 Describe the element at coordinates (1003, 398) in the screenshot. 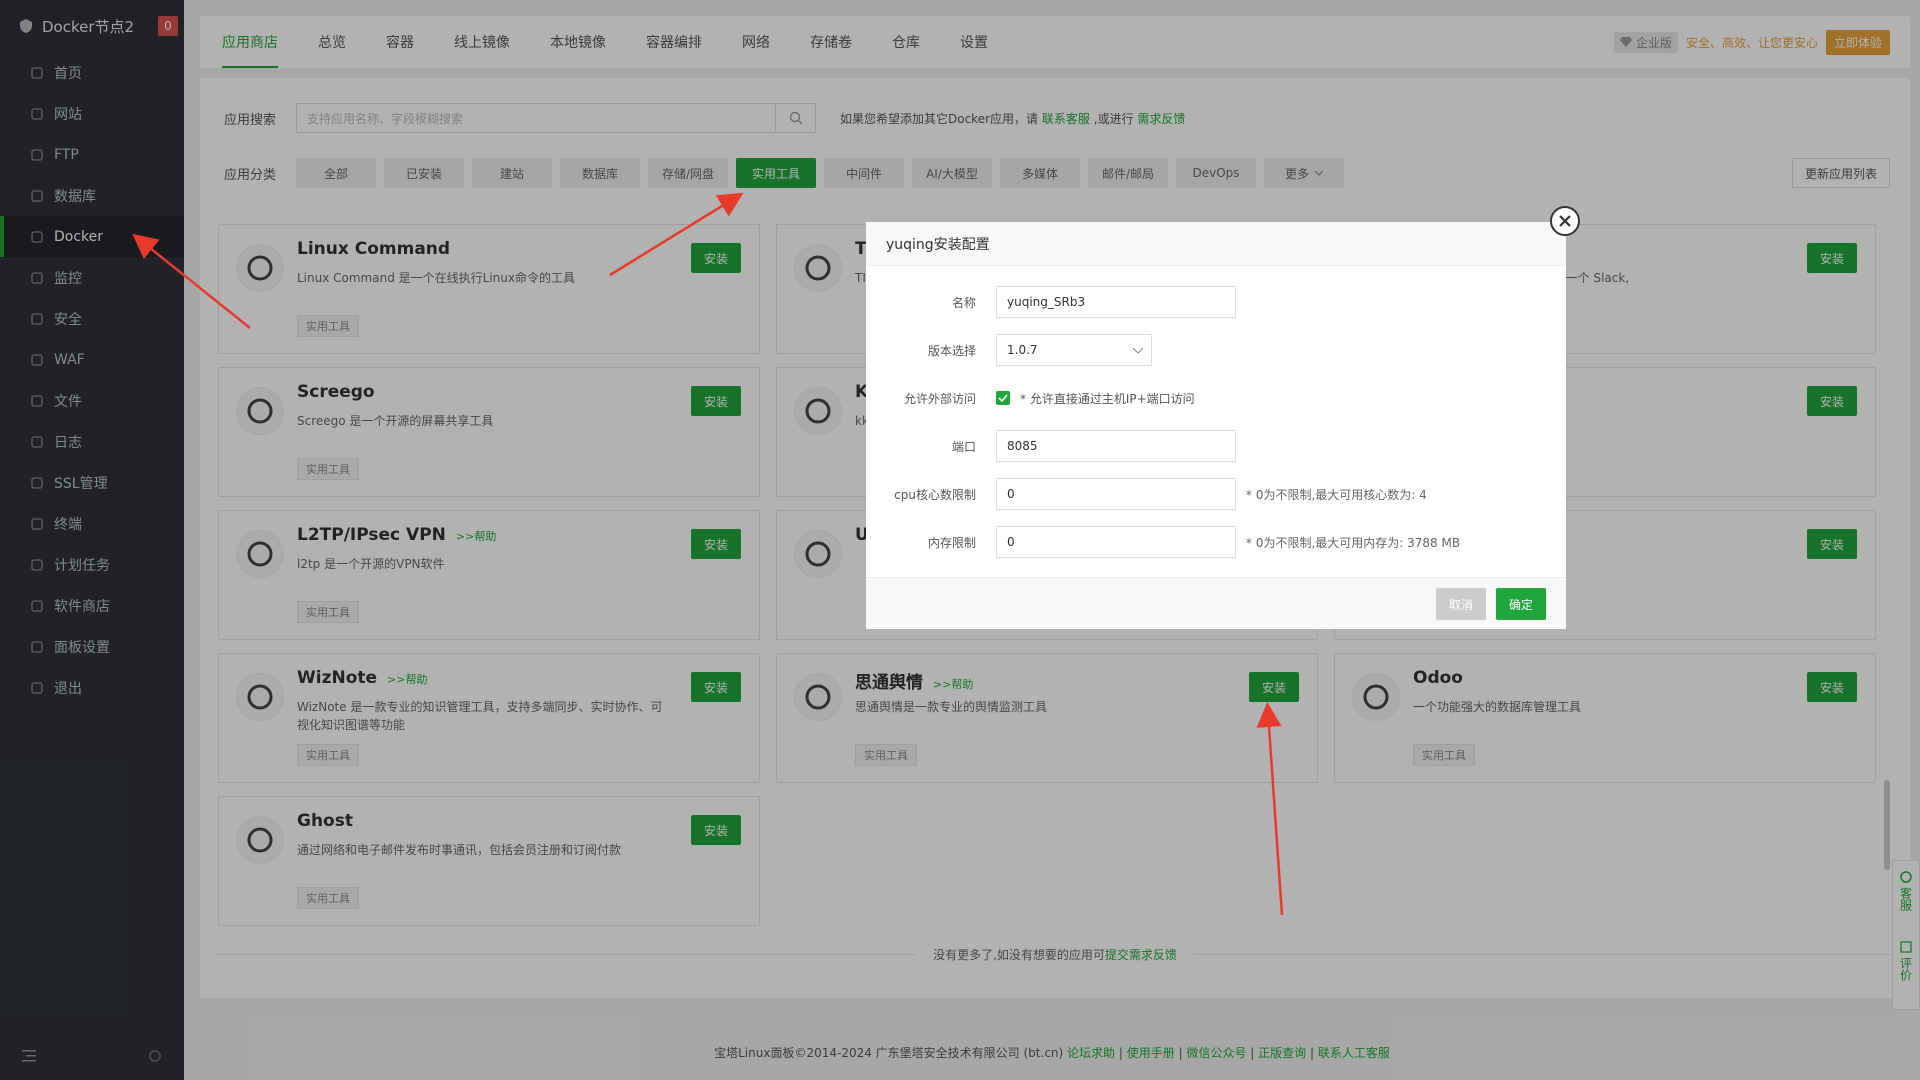

I see `external-access-checkbox` at that location.